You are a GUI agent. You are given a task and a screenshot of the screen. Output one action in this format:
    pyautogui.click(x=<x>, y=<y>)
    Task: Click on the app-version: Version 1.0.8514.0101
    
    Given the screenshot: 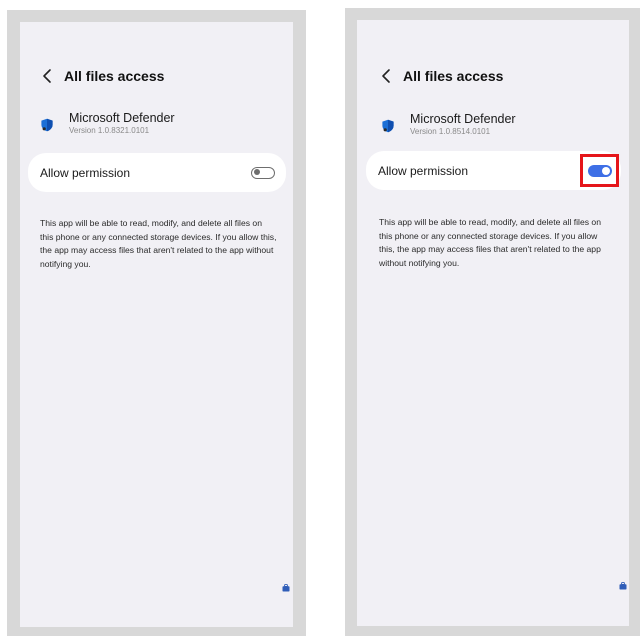 What is the action you would take?
    pyautogui.click(x=450, y=131)
    